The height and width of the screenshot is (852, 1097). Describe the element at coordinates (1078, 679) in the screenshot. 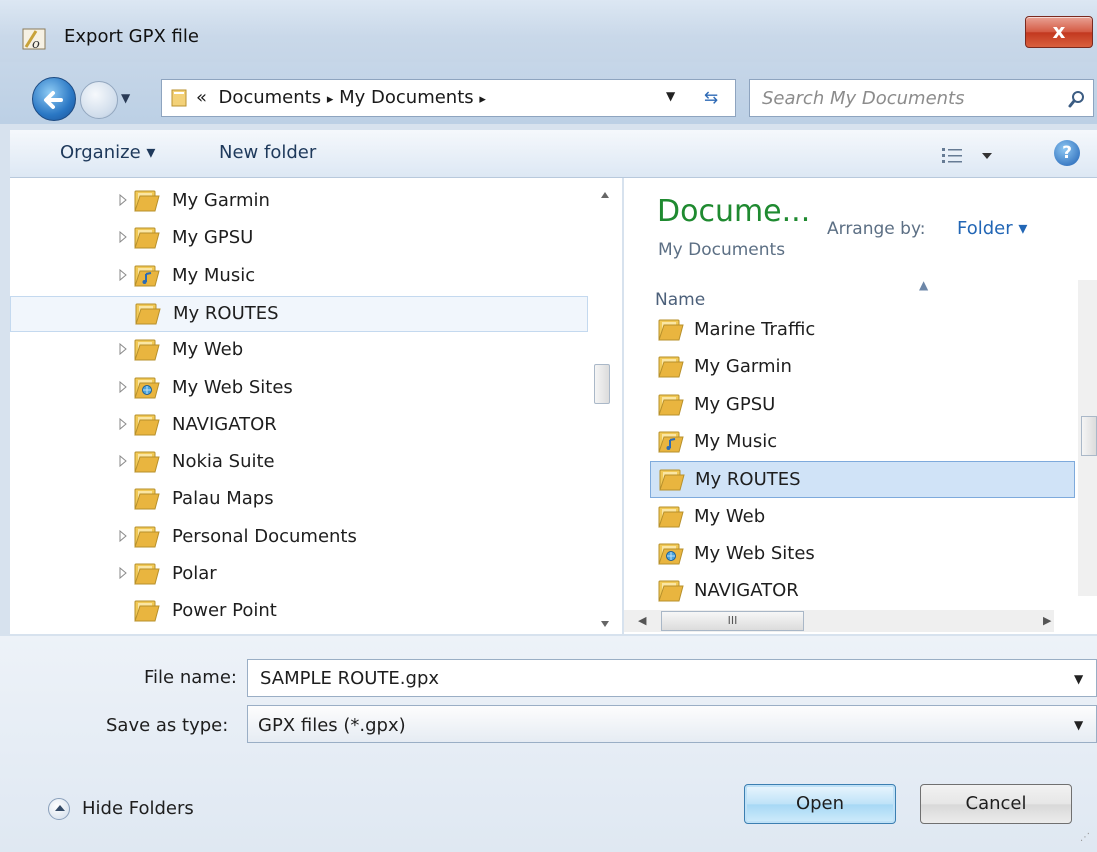

I see `file-name-dropdown-icon: ▼` at that location.